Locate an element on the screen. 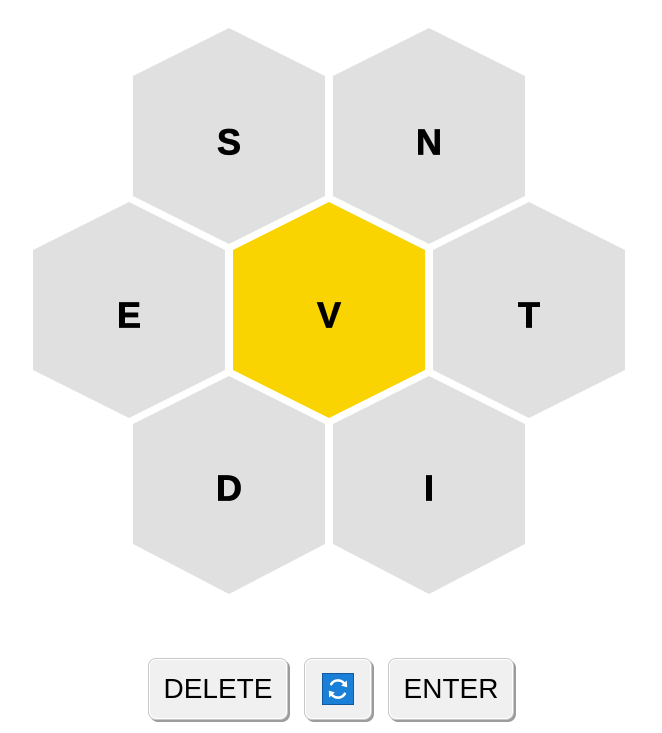 The width and height of the screenshot is (662, 733). delete-button-label: DELETE is located at coordinates (218, 688).